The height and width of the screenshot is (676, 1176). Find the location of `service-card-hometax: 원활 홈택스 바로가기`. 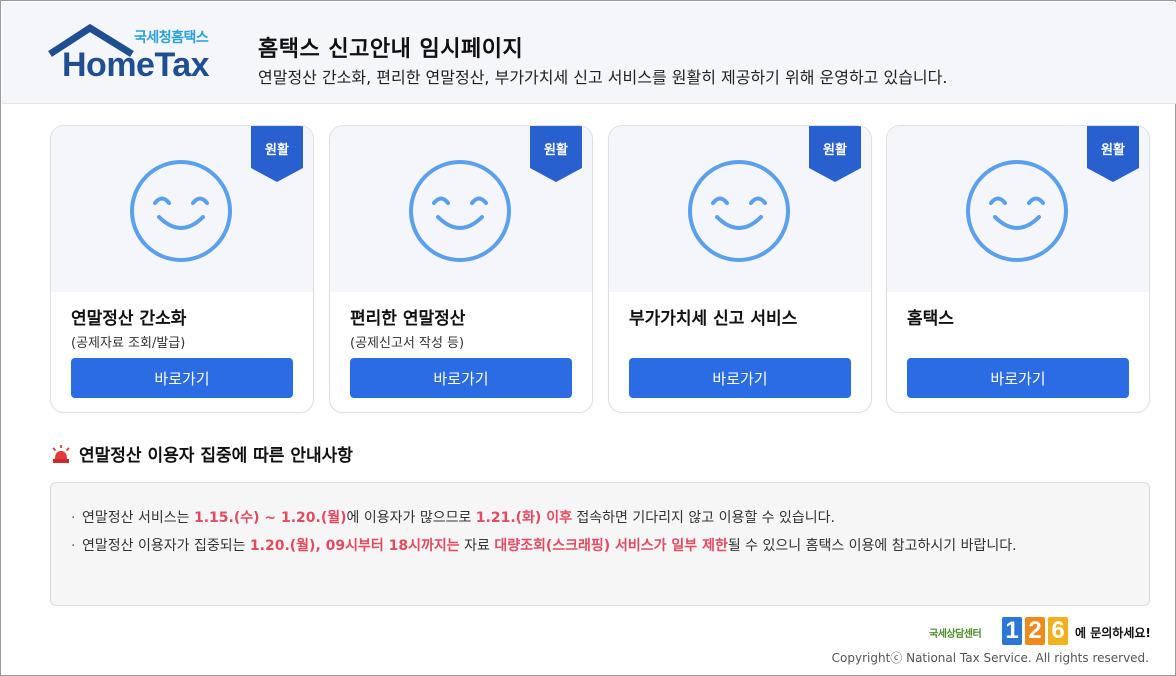

service-card-hometax: 원활 홈택스 바로가기 is located at coordinates (1018, 269).